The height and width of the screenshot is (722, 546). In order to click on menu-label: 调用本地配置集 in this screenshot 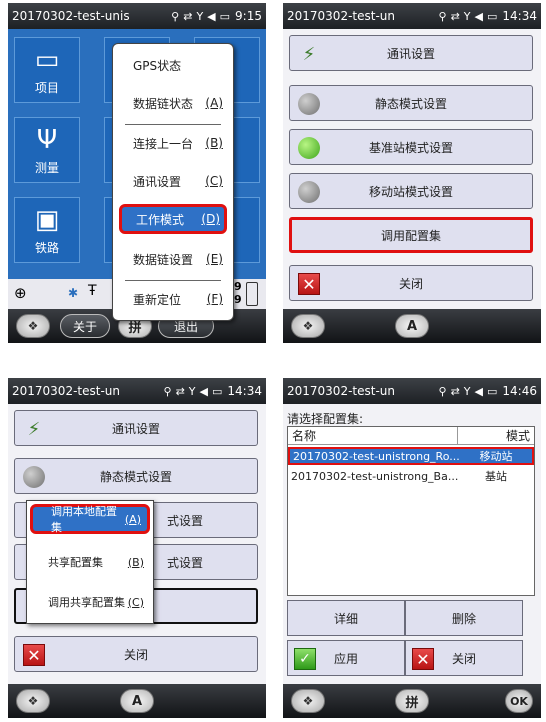, I will do `click(84, 519)`.